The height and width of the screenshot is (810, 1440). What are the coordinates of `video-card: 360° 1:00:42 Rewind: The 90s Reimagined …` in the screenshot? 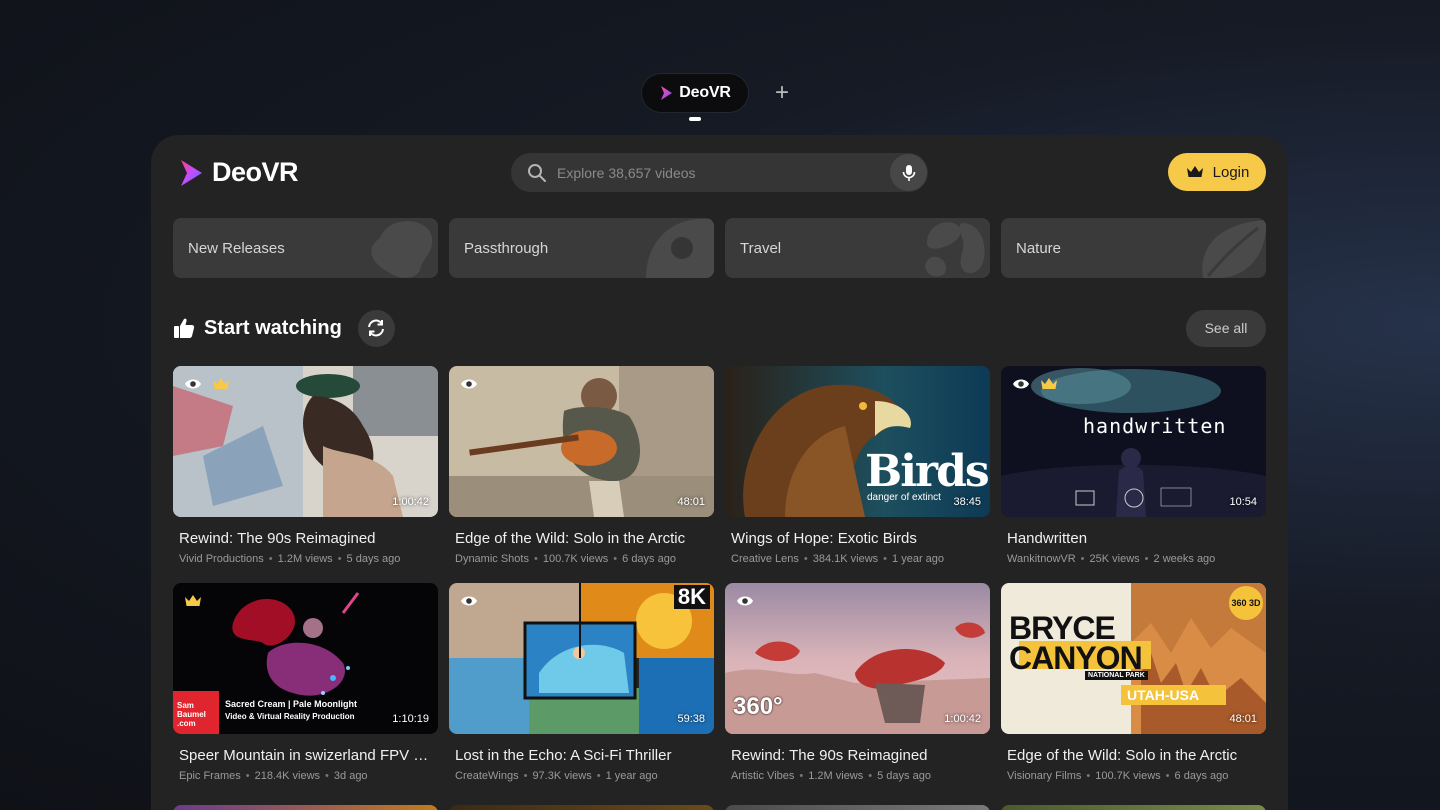 It's located at (857, 682).